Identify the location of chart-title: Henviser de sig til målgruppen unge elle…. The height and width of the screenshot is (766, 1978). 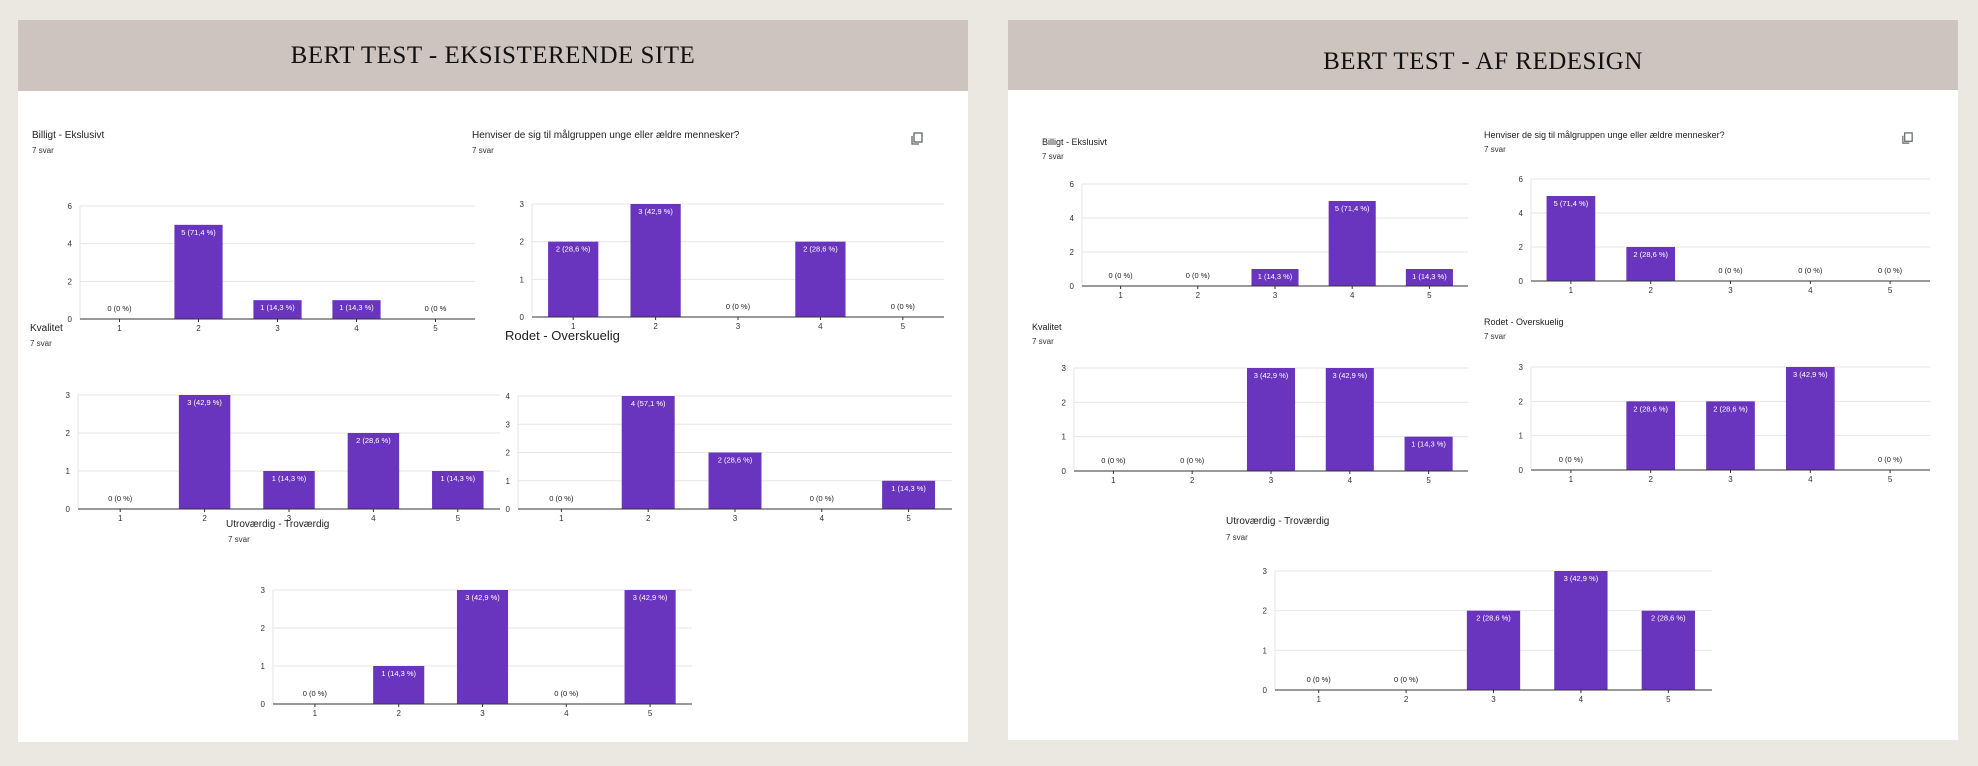
(1604, 135).